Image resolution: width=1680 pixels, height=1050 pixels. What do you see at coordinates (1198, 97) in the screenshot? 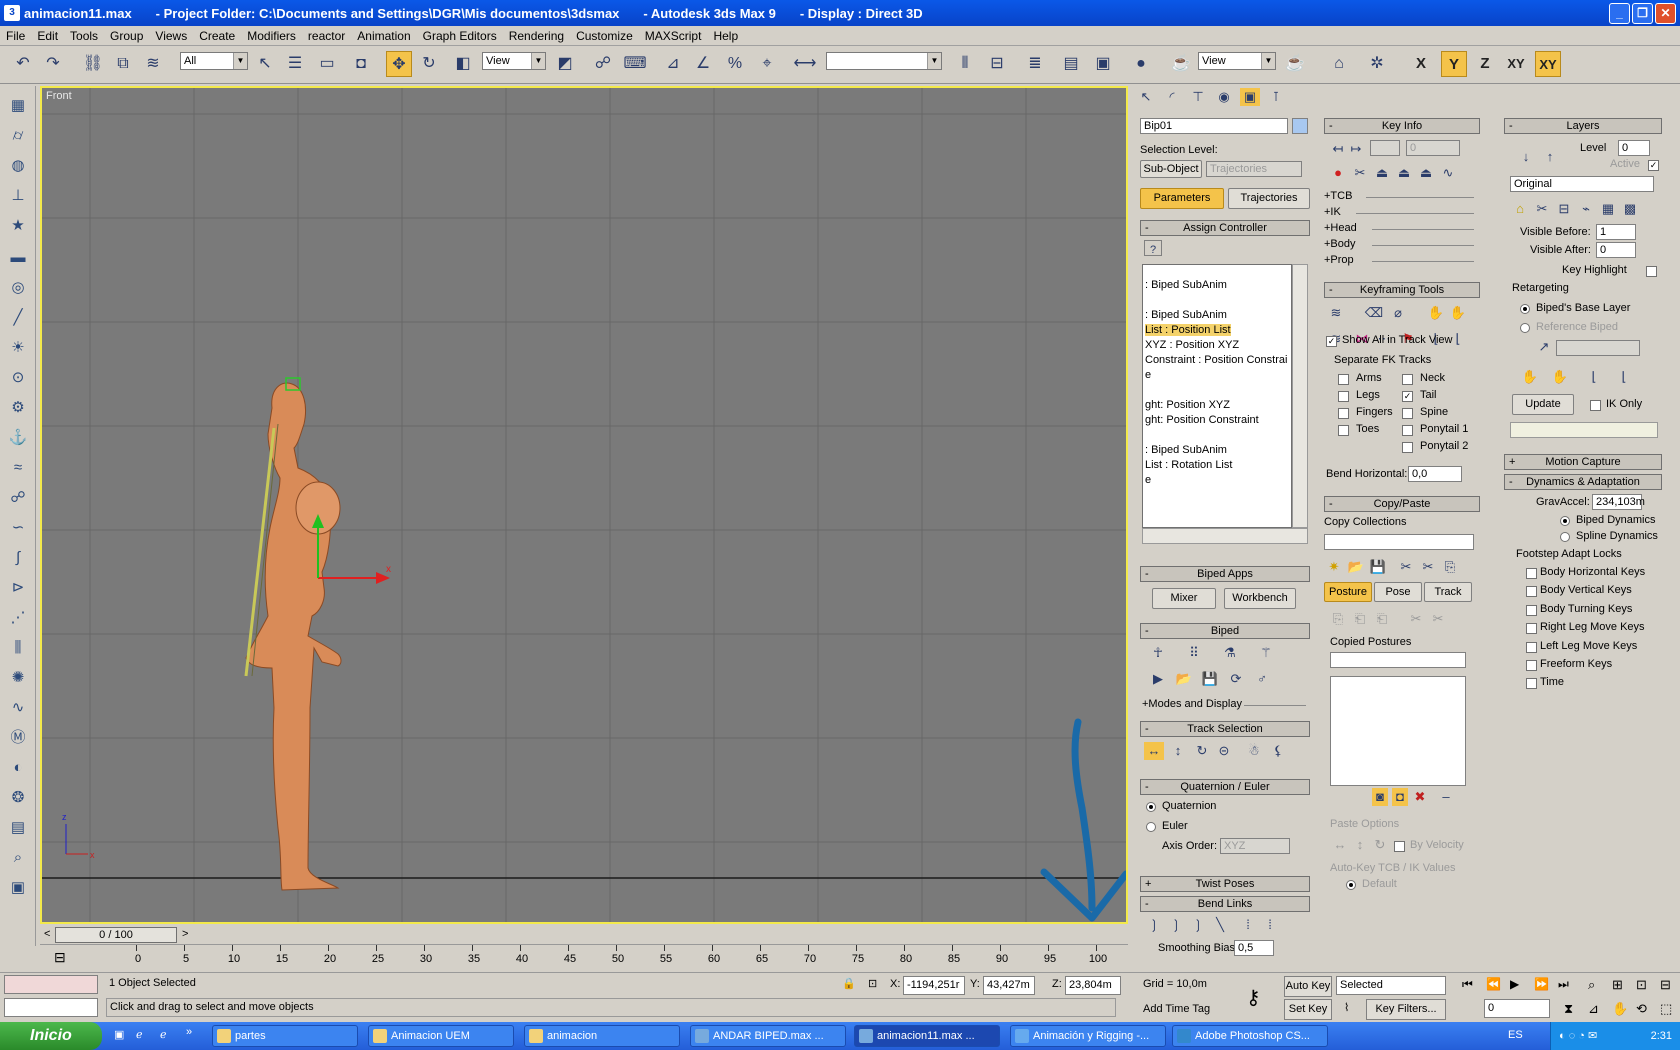
I see `hierarchy-tab-icon: ⊤` at bounding box center [1198, 97].